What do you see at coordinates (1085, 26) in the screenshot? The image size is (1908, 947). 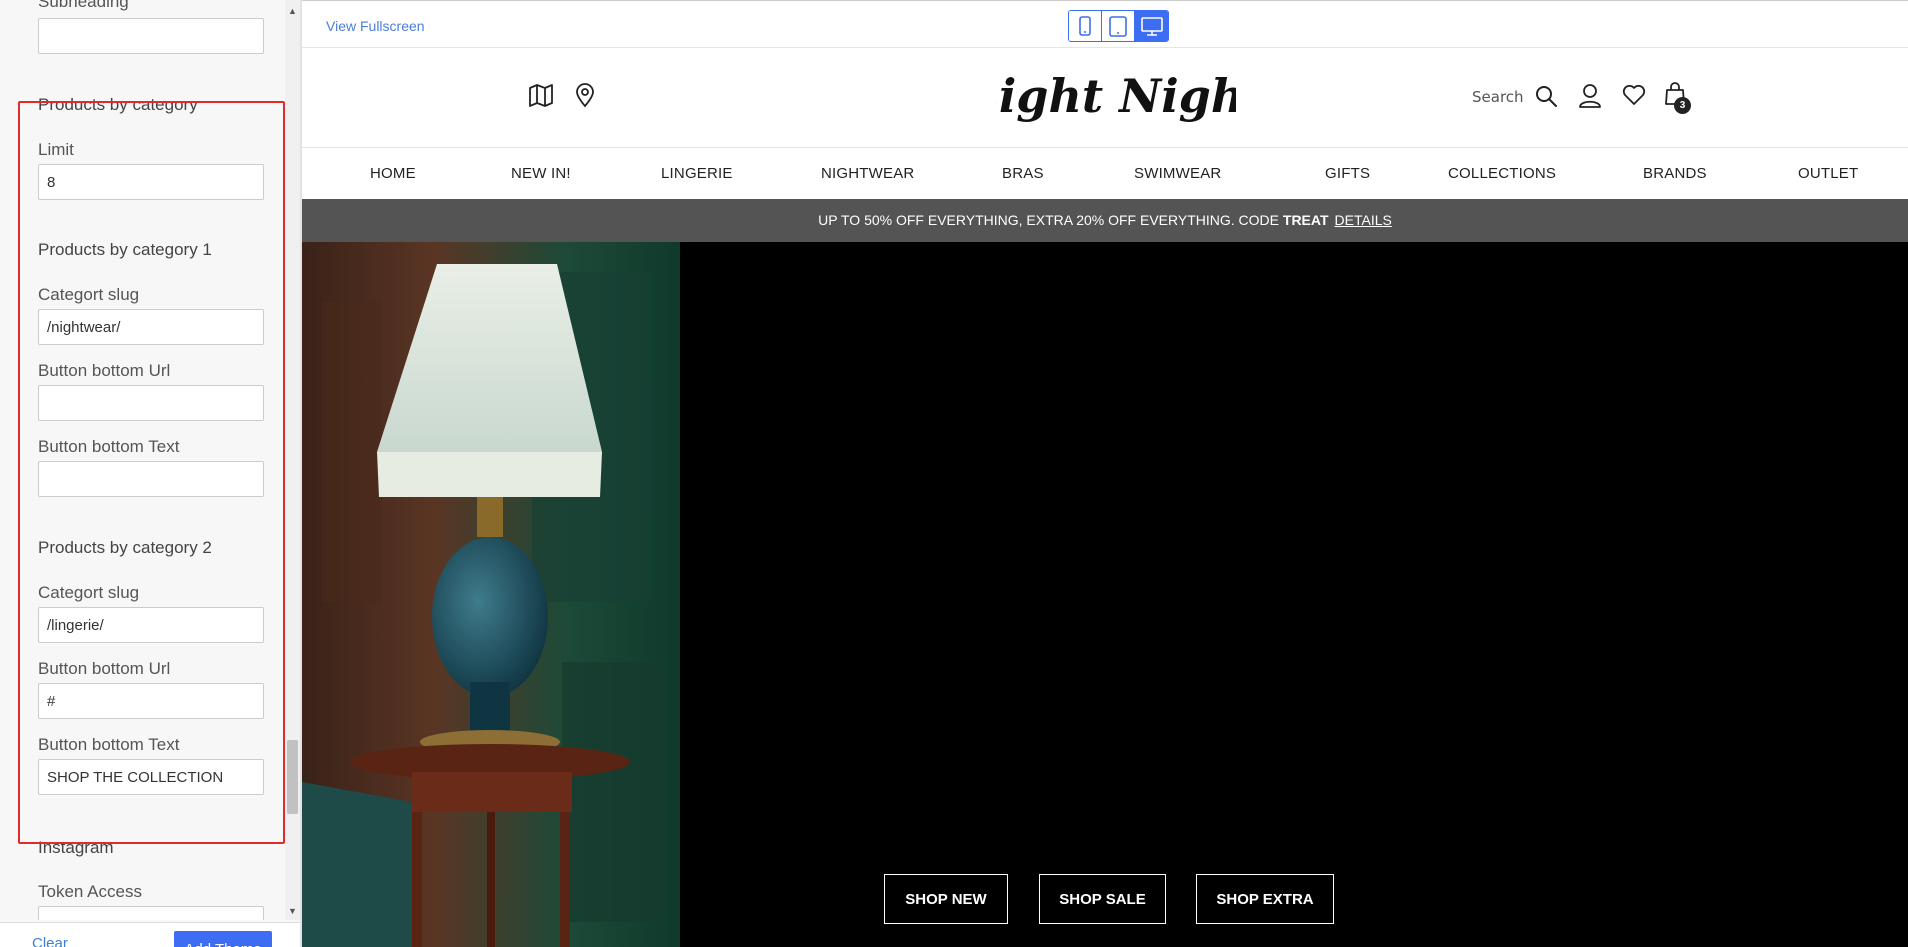 I see `mobile-icon` at bounding box center [1085, 26].